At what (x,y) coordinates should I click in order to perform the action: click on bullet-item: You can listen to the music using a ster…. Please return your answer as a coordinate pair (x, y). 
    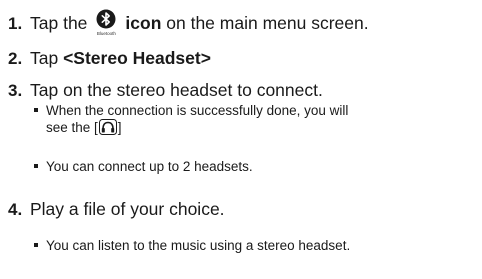
    Looking at the image, I should click on (192, 245).